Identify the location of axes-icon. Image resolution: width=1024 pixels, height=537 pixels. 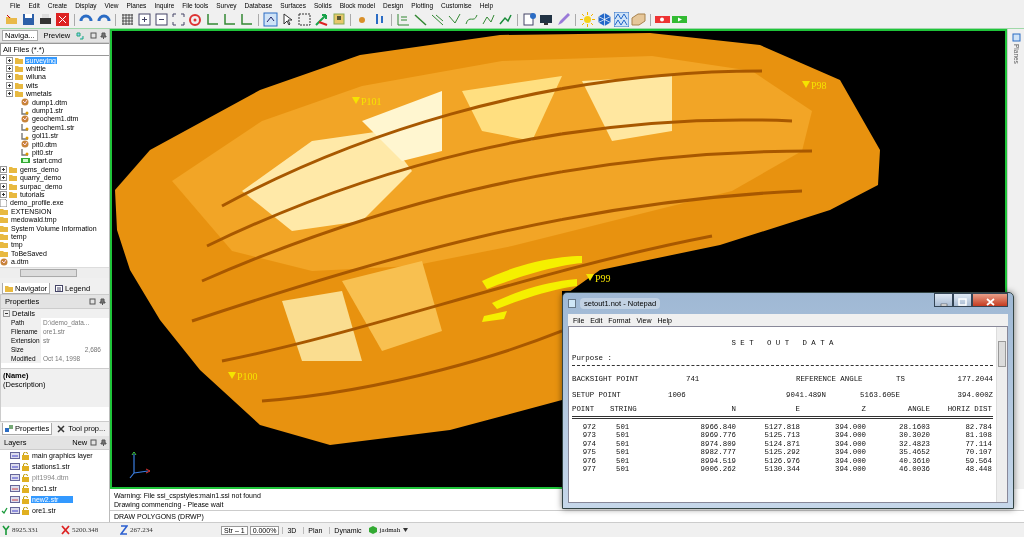
(140, 465).